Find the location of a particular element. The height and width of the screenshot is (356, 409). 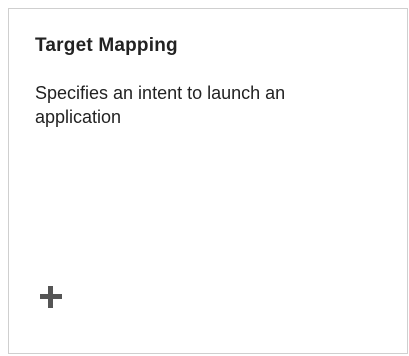

plus-icon-vertical-bar is located at coordinates (50, 297).